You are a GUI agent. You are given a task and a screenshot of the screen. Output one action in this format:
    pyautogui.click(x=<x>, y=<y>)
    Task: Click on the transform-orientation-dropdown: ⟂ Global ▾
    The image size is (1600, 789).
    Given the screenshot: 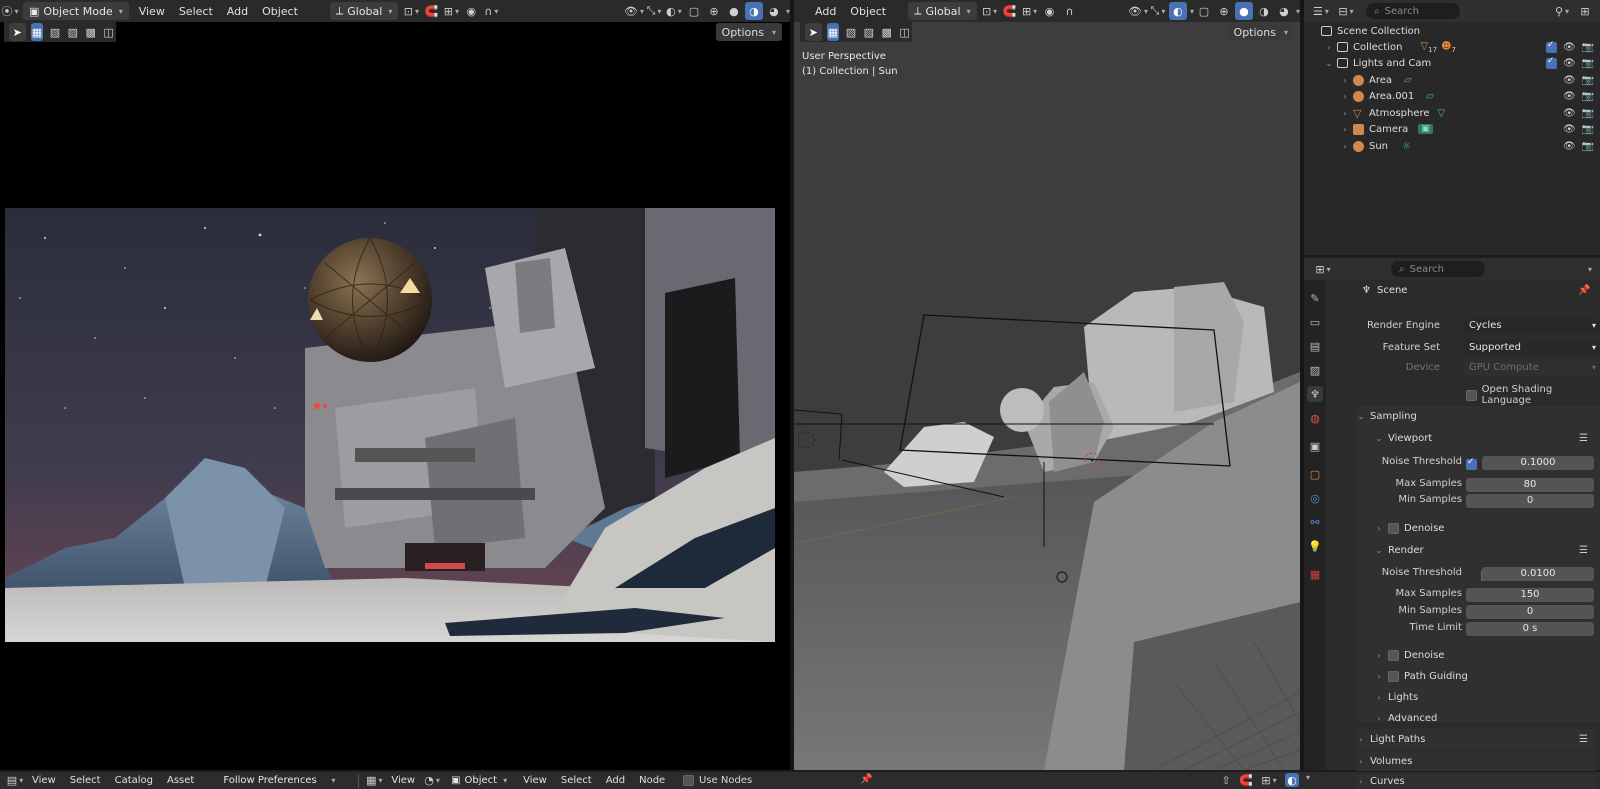 What is the action you would take?
    pyautogui.click(x=364, y=11)
    